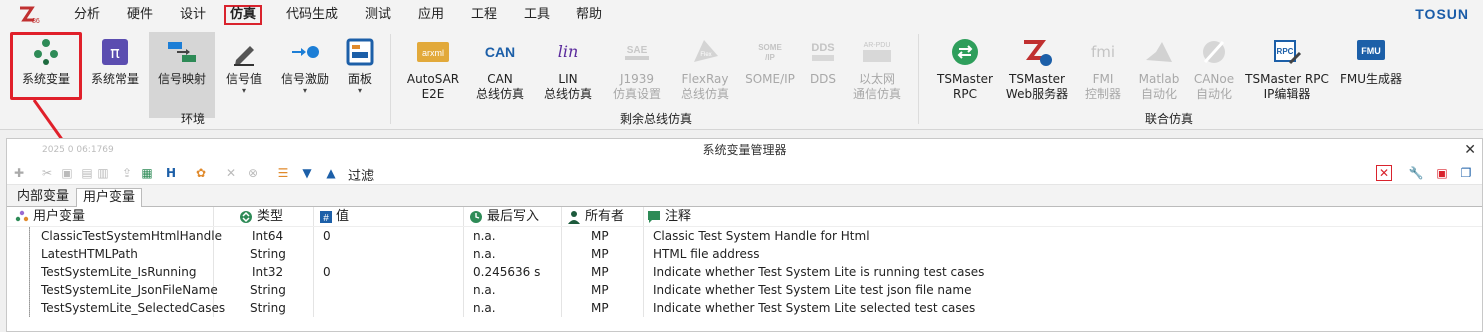 The height and width of the screenshot is (332, 1483). I want to click on can-simulation-button: CAN CAN 总线仿真, so click(500, 76).